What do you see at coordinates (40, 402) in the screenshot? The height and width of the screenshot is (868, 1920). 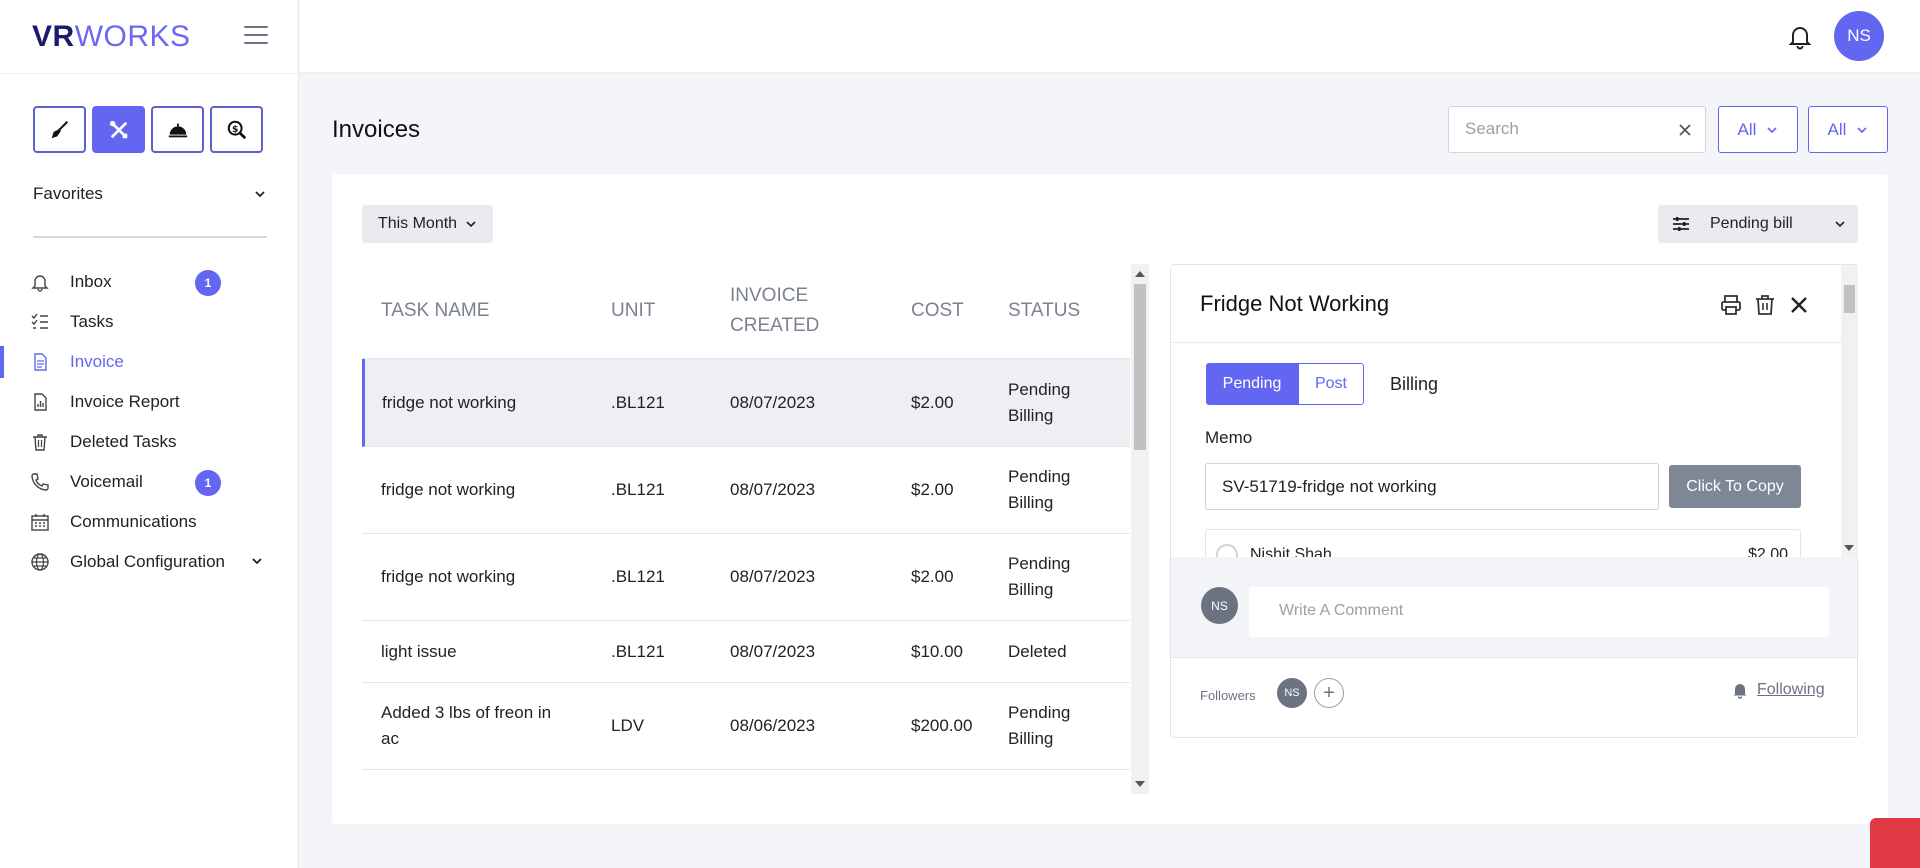 I see `report-icon` at bounding box center [40, 402].